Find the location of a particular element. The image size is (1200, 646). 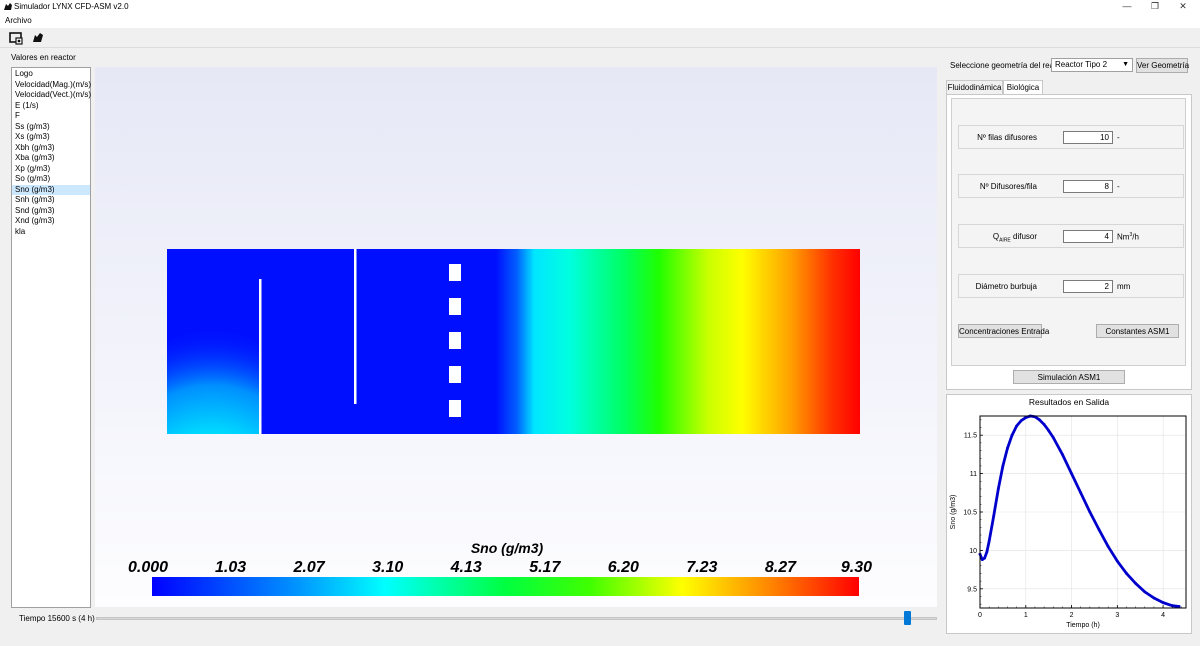

series-line-sno is located at coordinates (1079, 511).